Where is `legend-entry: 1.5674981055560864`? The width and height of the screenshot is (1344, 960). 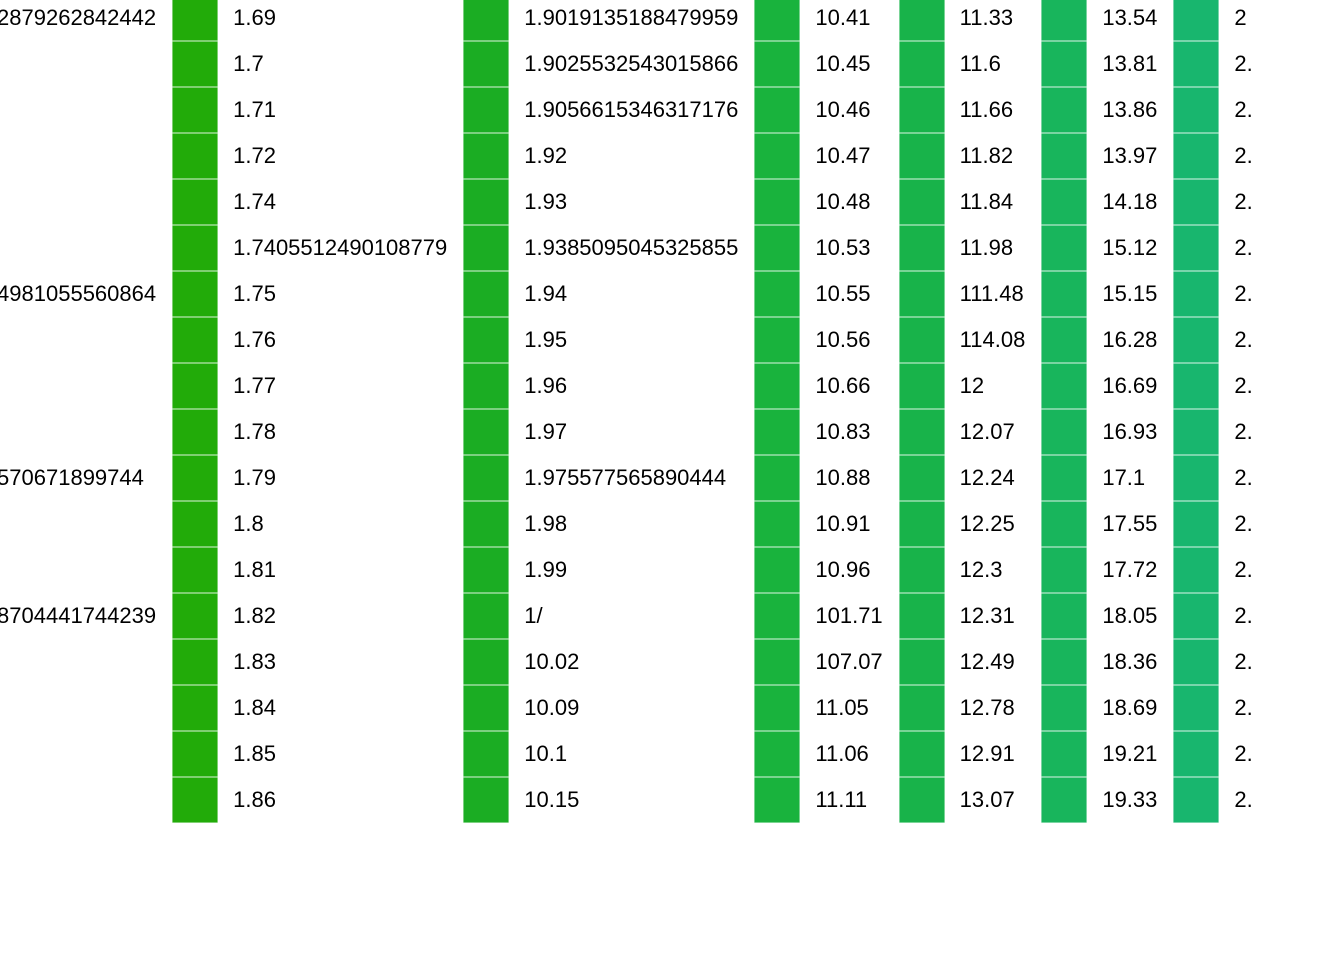 legend-entry: 1.5674981055560864 is located at coordinates (86, 294).